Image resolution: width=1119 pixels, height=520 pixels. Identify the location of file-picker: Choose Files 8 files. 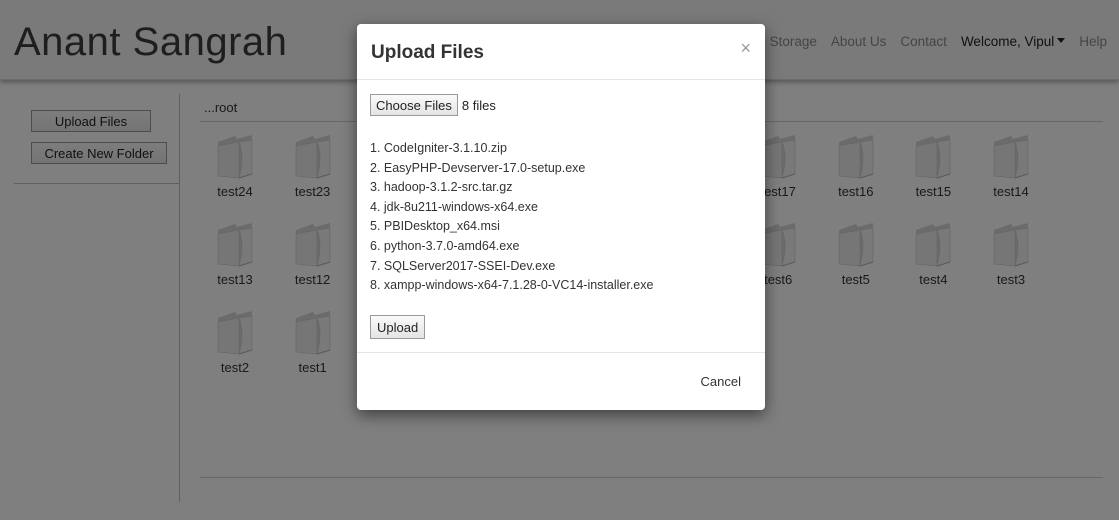
(433, 105).